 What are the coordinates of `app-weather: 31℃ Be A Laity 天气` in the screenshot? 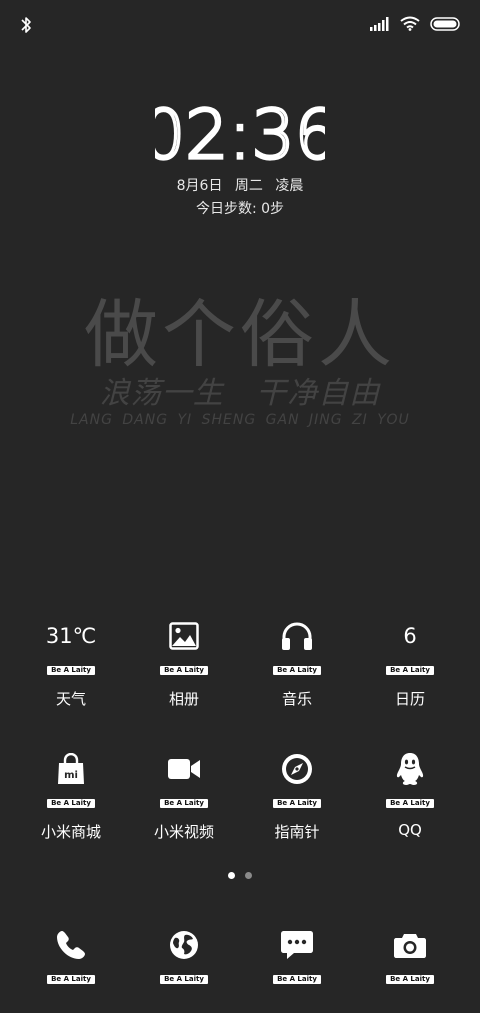 It's located at (71, 662).